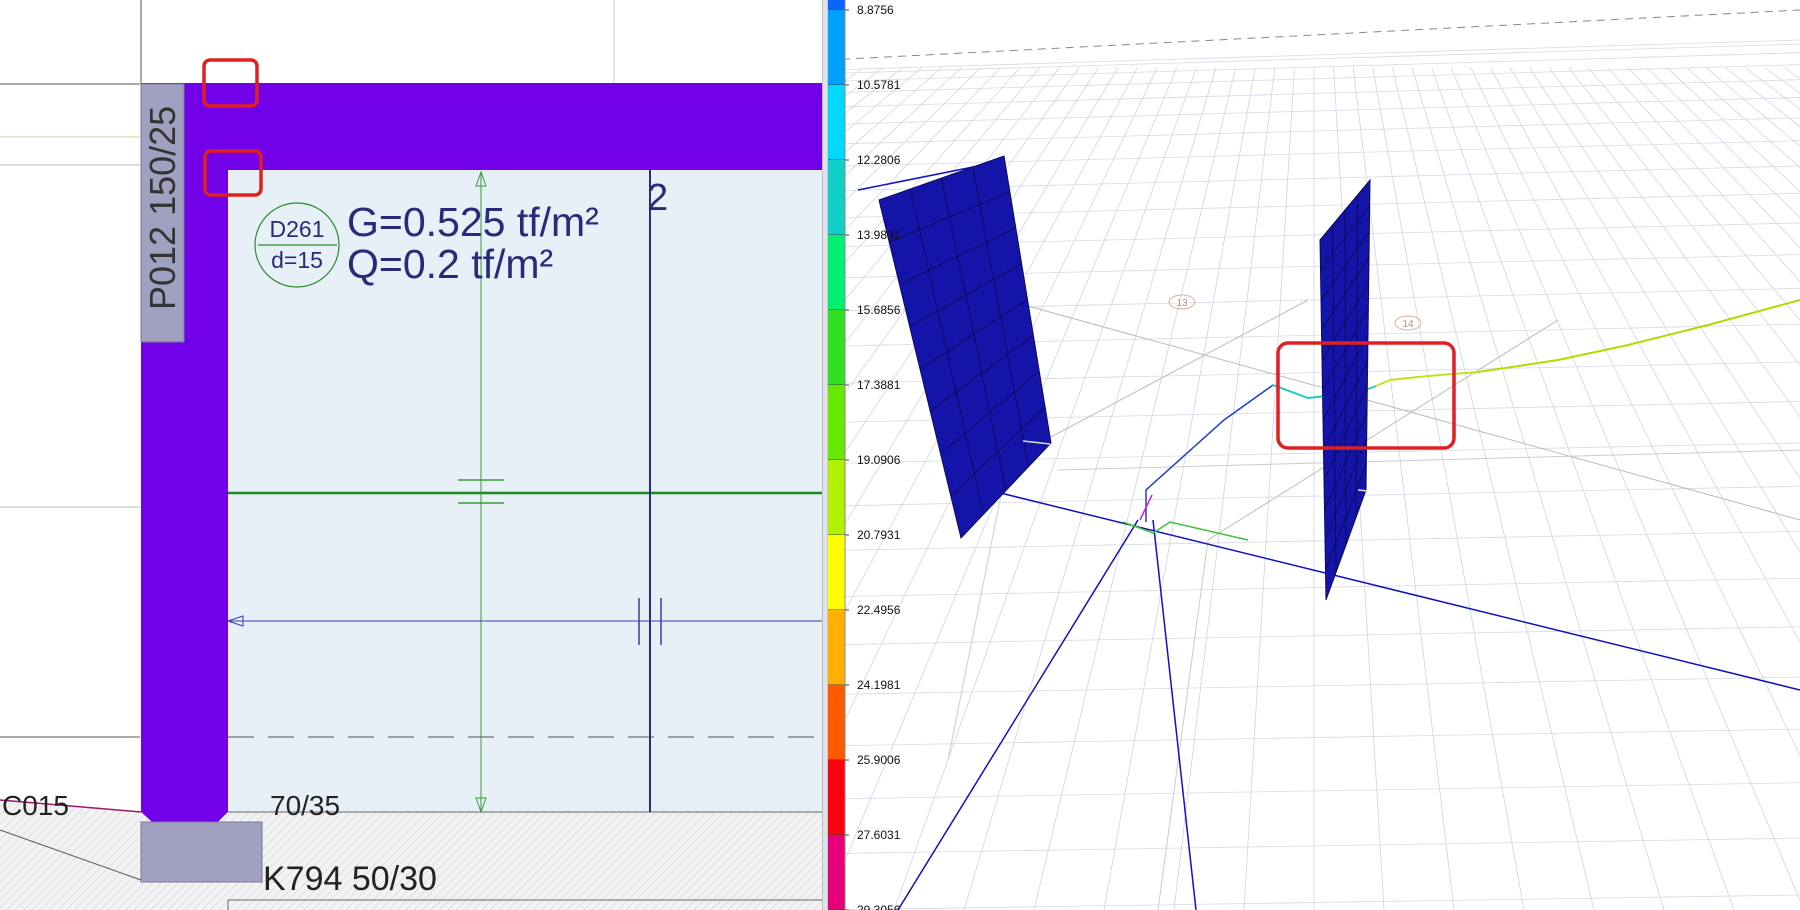  I want to click on legend-label: 29.3056, so click(879, 906).